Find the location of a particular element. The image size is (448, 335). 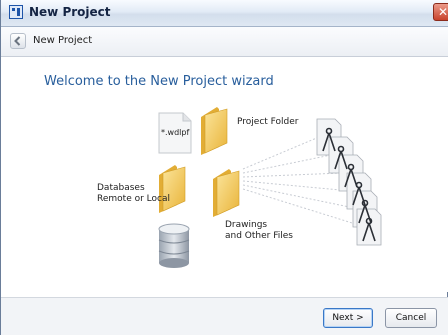

title-bar: New Project ✕ is located at coordinates (224, 13).